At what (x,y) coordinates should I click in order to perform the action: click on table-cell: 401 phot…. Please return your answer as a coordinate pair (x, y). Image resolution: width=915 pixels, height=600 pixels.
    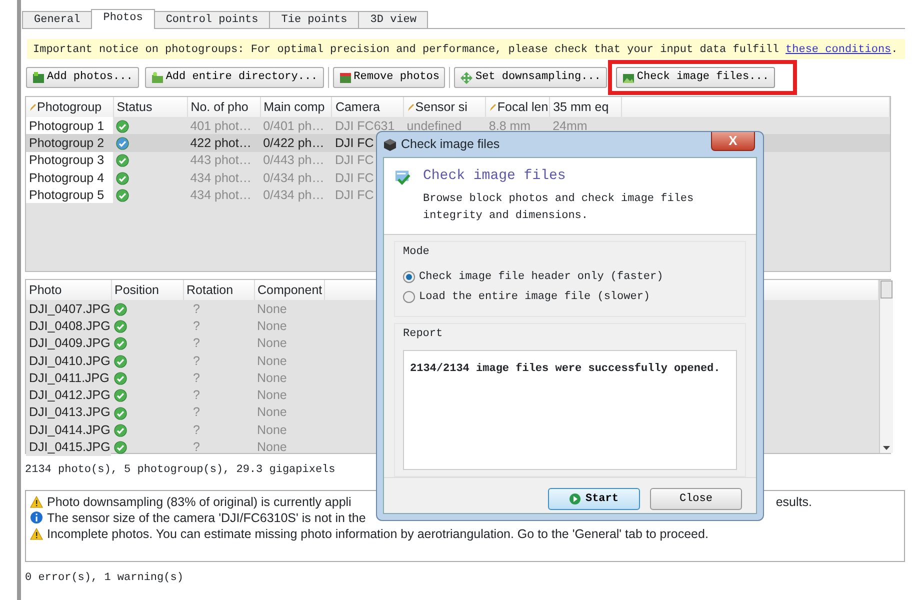
    Looking at the image, I should click on (221, 125).